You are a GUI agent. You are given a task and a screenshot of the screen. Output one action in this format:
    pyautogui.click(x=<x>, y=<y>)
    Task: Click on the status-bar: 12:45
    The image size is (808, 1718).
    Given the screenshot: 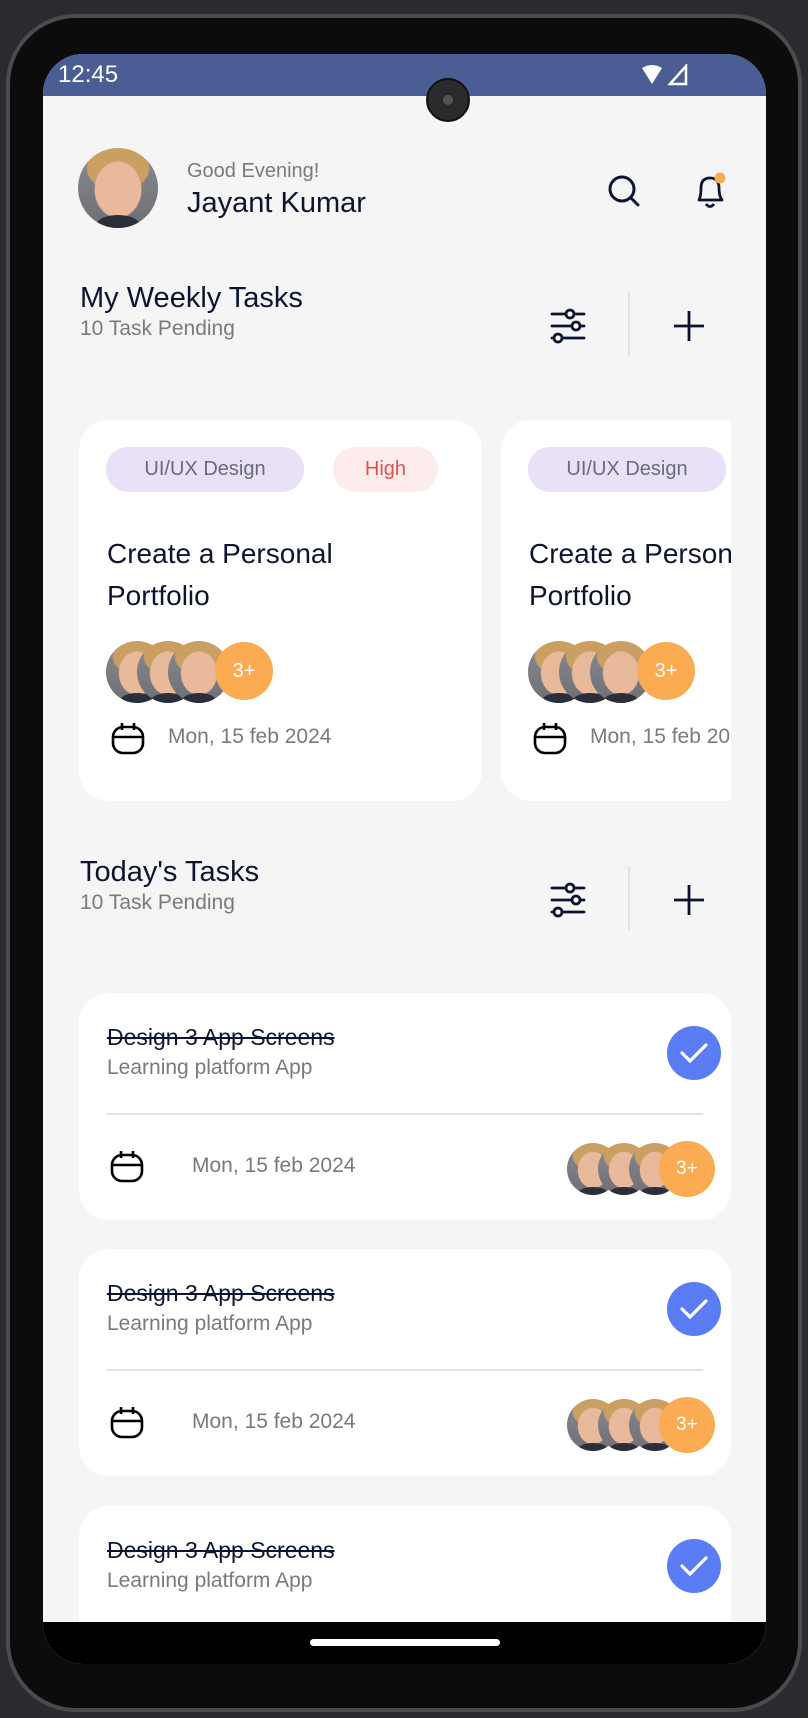 What is the action you would take?
    pyautogui.click(x=404, y=75)
    